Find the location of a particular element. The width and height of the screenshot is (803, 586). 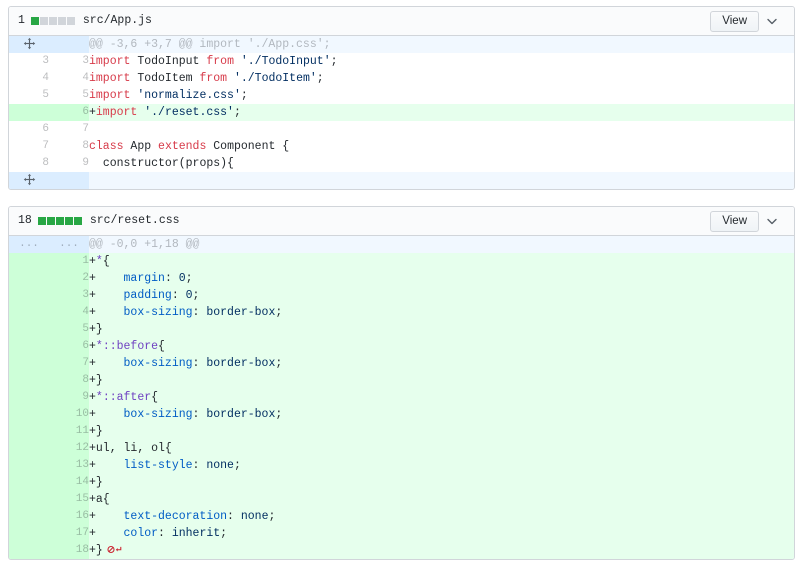

hunk-header-row: ... ... @@ -0,0 +1,18 @@ is located at coordinates (401, 244).